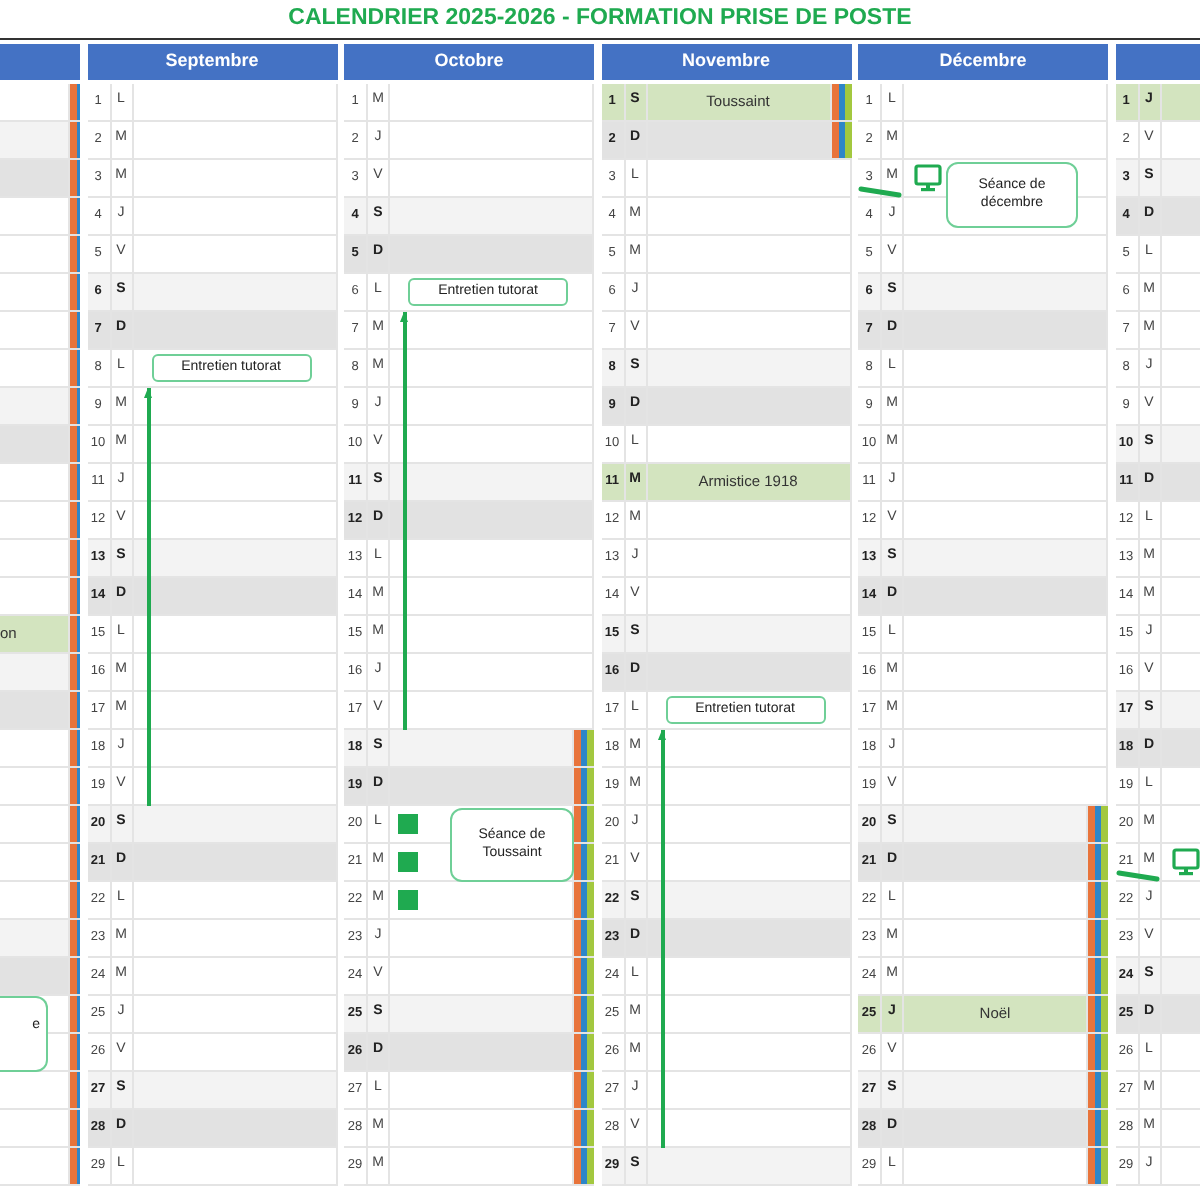  Describe the element at coordinates (726, 61) in the screenshot. I see `month-header: Novembre` at that location.